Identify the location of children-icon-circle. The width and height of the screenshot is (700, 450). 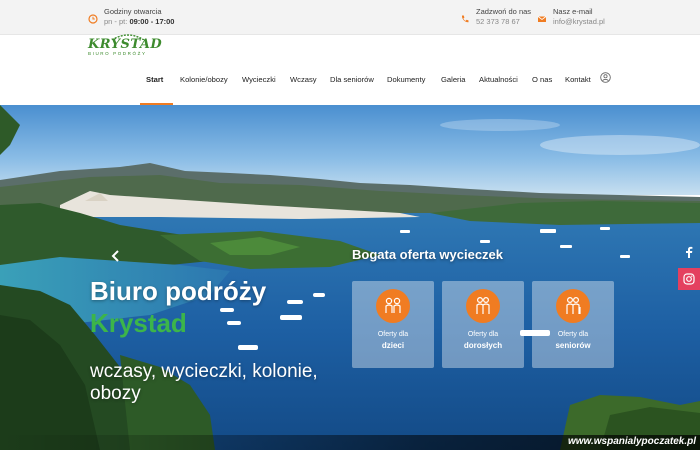
(393, 306).